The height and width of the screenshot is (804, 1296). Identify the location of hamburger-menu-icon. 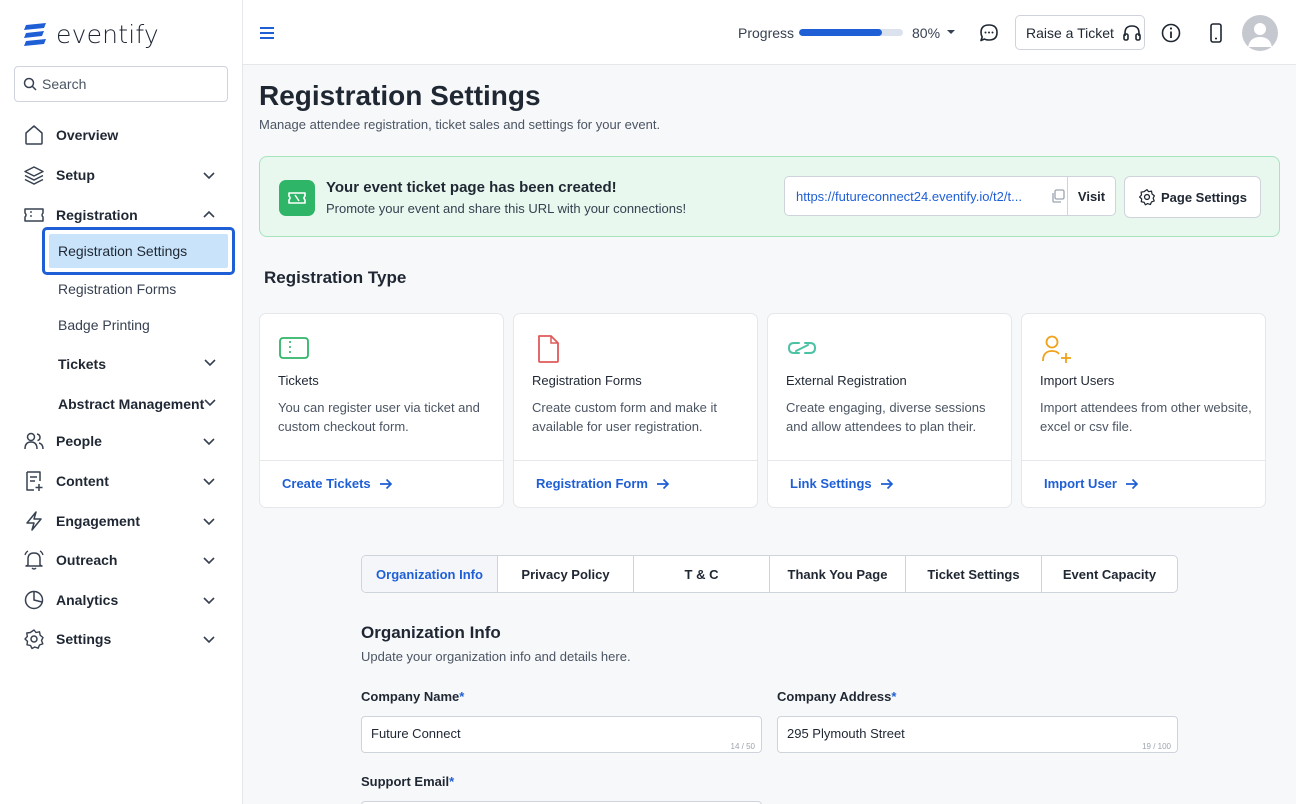
(267, 33).